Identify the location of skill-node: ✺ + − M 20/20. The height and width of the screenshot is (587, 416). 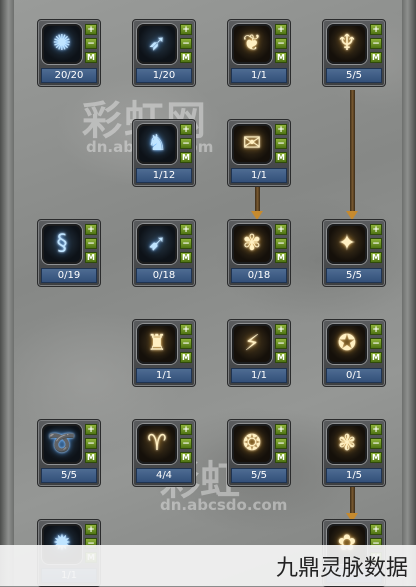
(69, 53).